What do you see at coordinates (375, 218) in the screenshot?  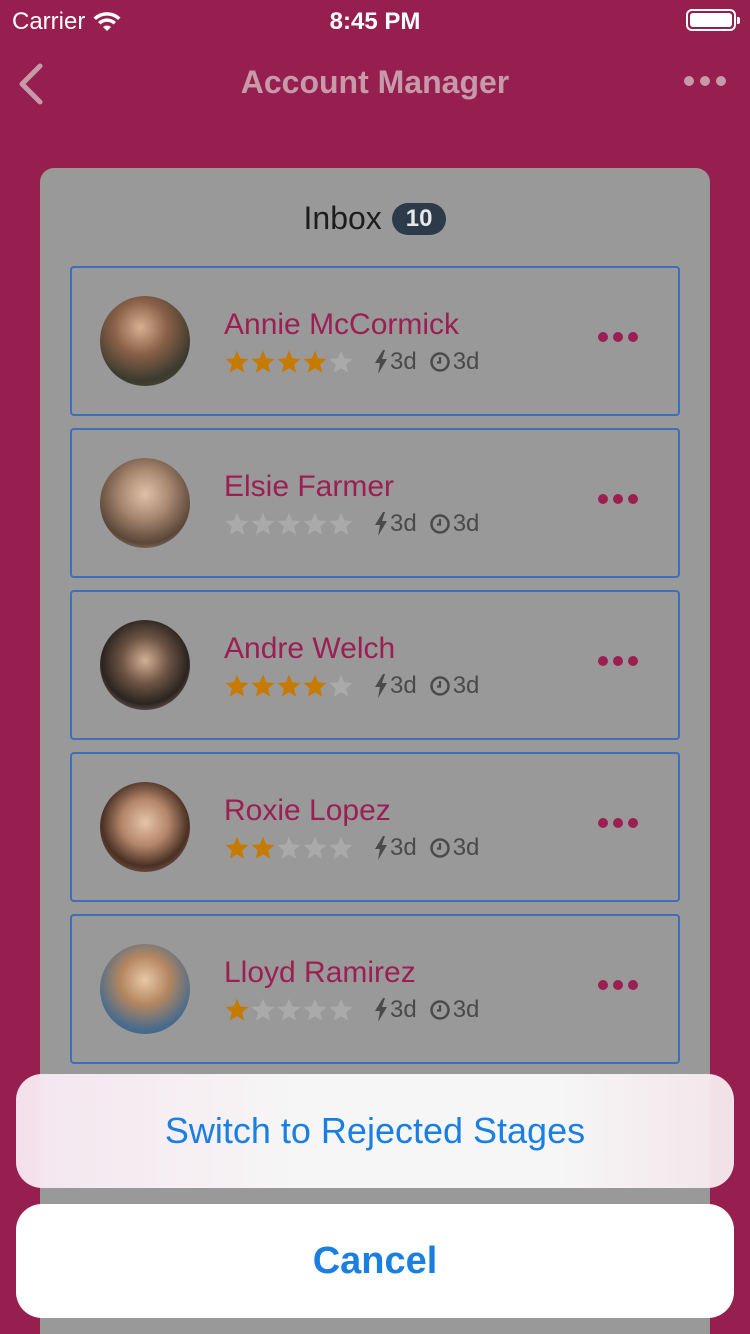 I see `inbox-header: Inbox 10` at bounding box center [375, 218].